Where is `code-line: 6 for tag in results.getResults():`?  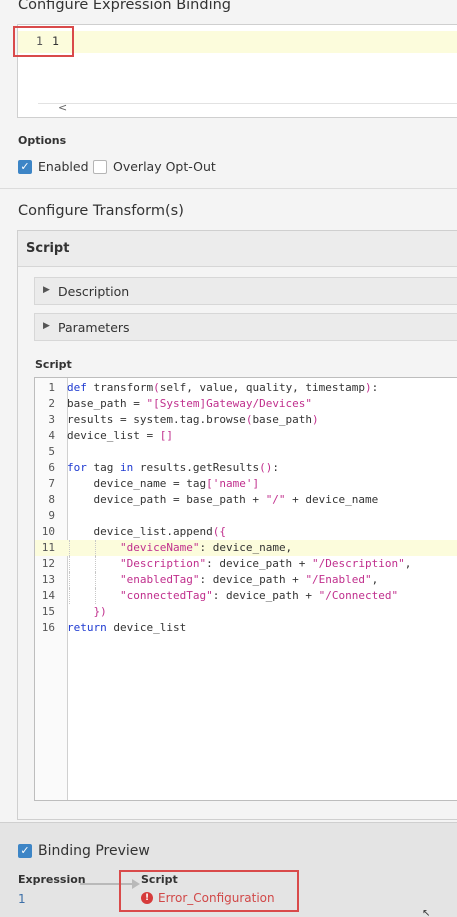 code-line: 6 for tag in results.getResults(): is located at coordinates (246, 468).